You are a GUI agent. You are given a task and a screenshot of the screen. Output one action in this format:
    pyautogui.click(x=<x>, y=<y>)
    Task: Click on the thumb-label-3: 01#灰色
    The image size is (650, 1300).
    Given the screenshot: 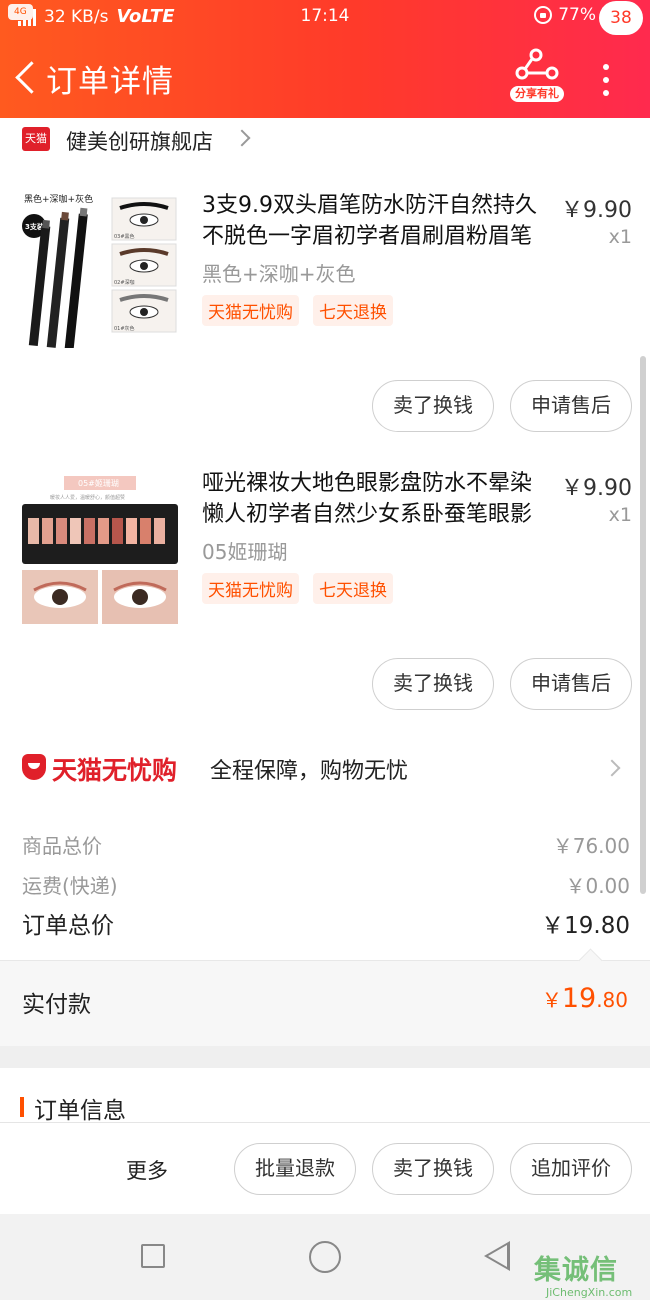 What is the action you would take?
    pyautogui.click(x=124, y=328)
    